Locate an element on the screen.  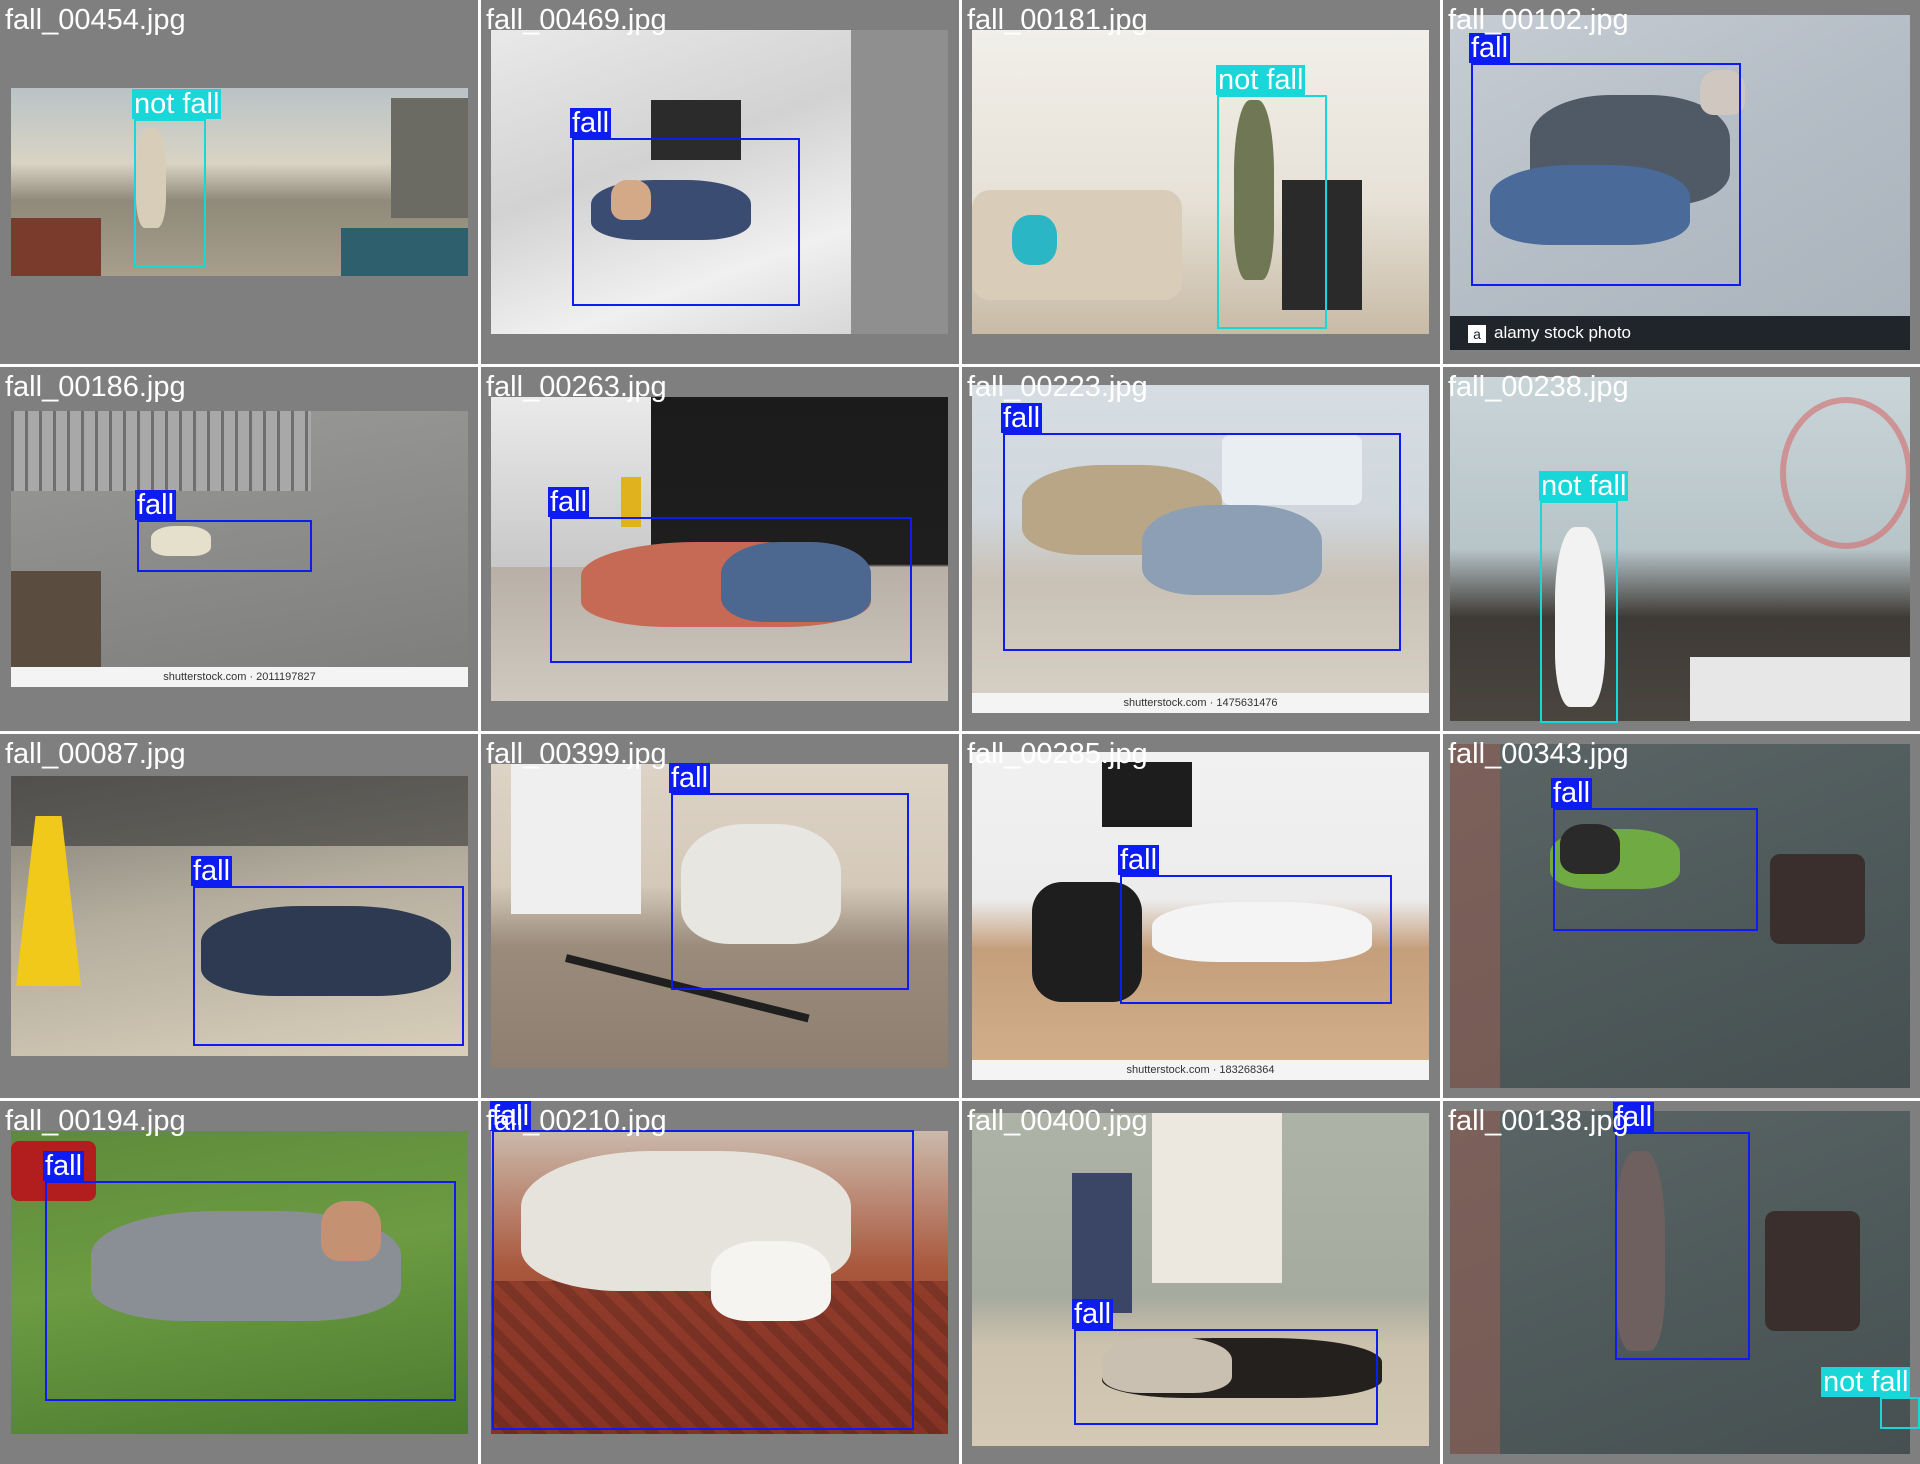
file-name: fall_00263.jpg is located at coordinates (576, 387).